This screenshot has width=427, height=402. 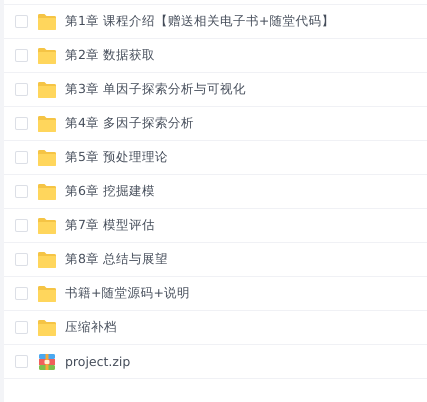 I want to click on file-name: 压缩补档, so click(x=91, y=327).